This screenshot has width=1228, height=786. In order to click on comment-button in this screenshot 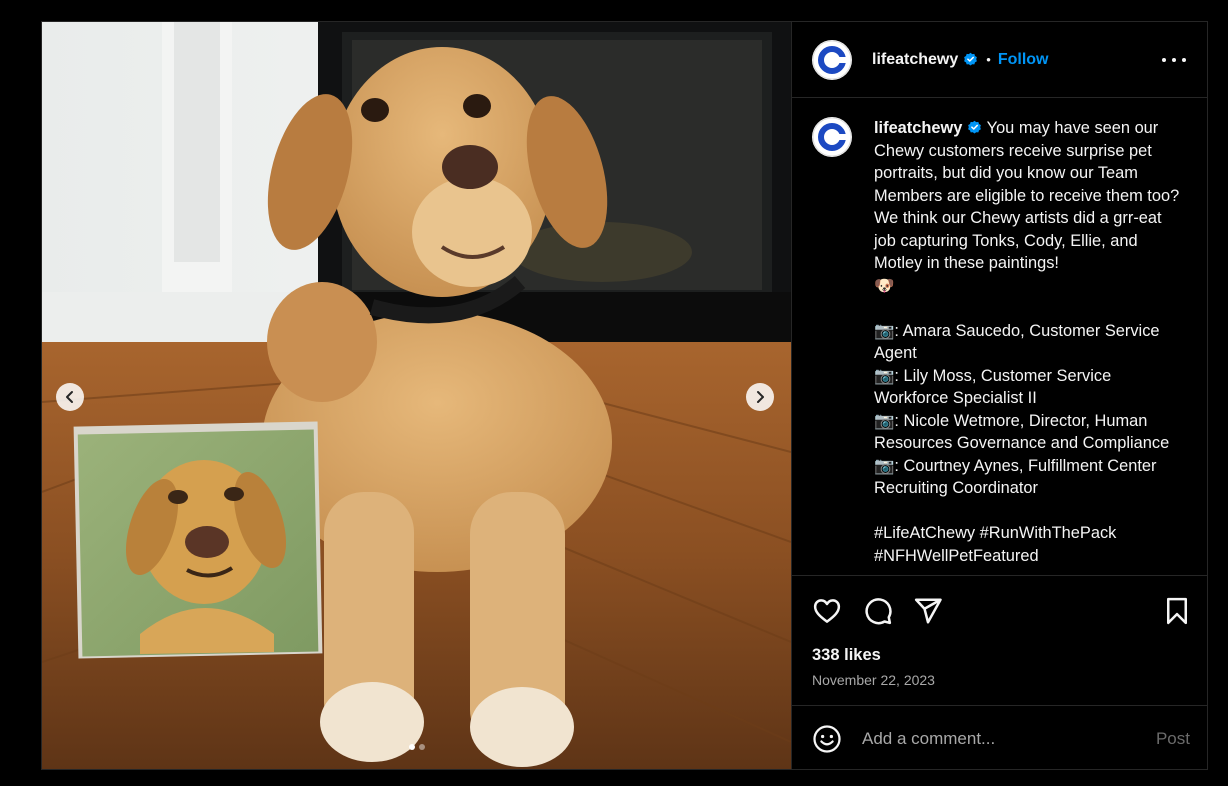, I will do `click(878, 611)`.